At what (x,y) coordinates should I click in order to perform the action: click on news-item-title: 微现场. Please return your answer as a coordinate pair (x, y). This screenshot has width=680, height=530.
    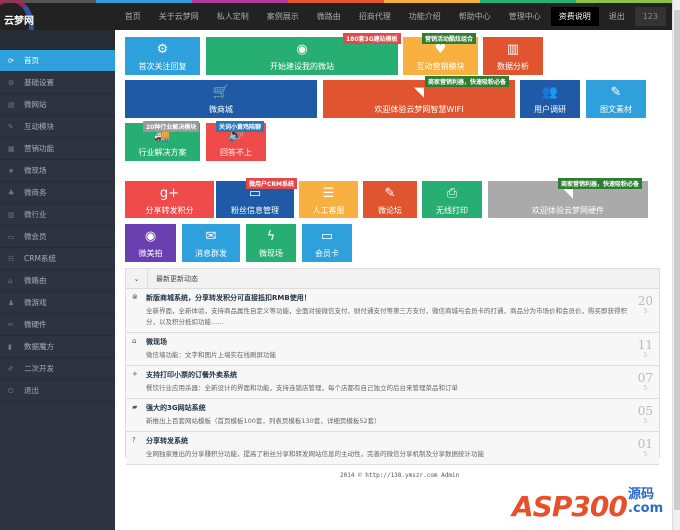
    Looking at the image, I should click on (387, 342).